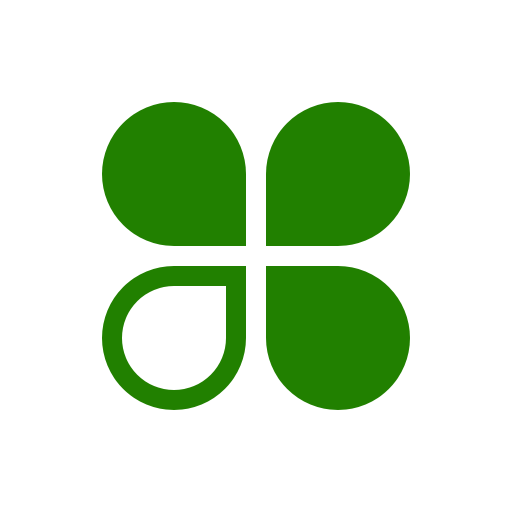 The width and height of the screenshot is (512, 512). I want to click on leaf-top-left, so click(174, 174).